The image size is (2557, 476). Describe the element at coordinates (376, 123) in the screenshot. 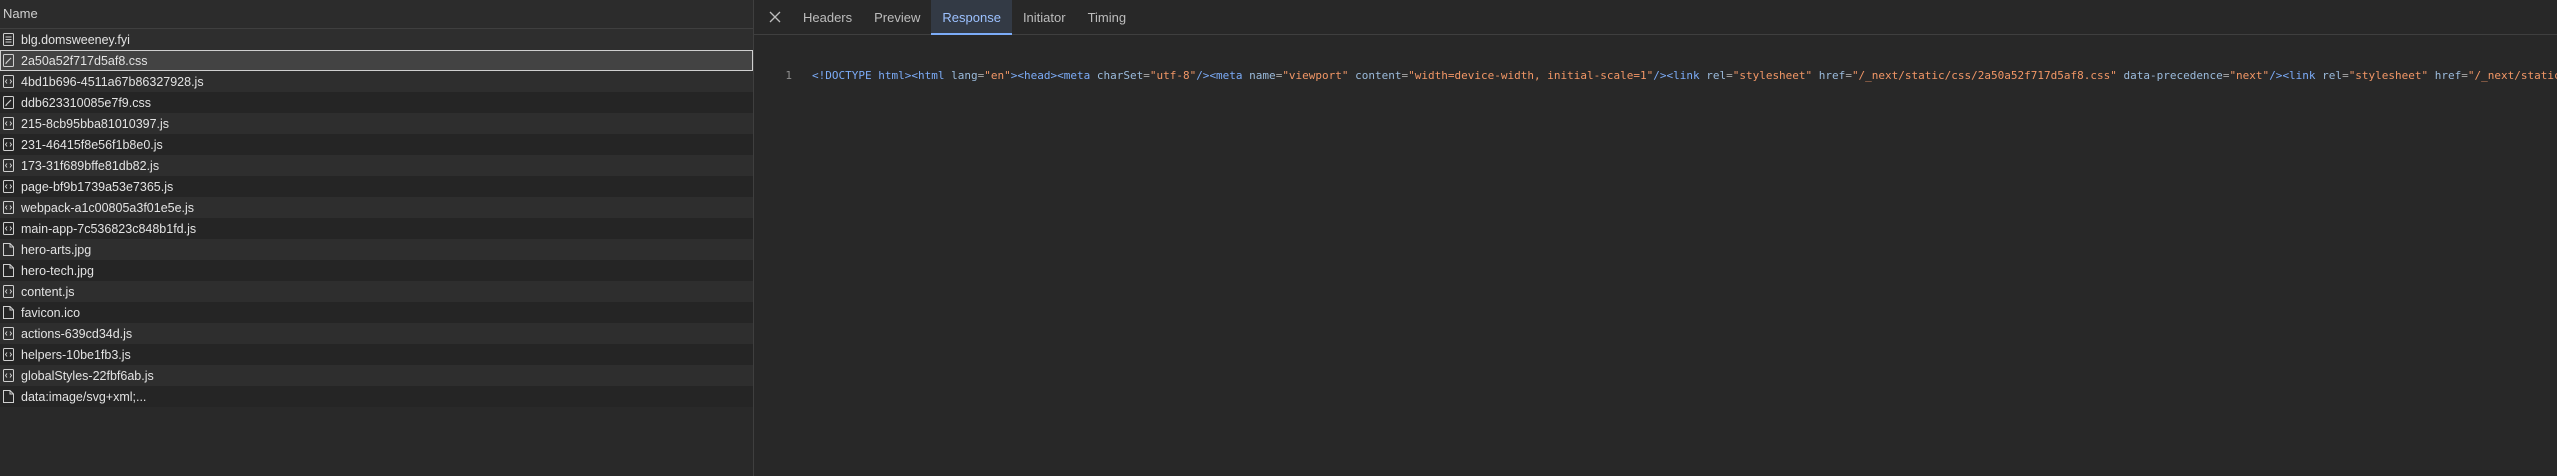

I see `request-row: 215-8cb95bba81010397.js` at that location.